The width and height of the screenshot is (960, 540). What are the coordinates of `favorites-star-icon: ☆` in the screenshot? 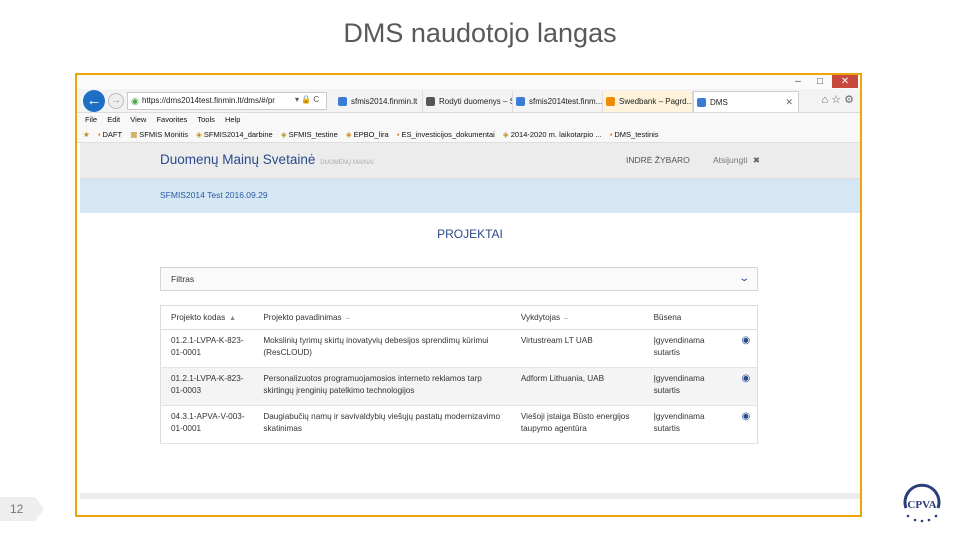 It's located at (836, 100).